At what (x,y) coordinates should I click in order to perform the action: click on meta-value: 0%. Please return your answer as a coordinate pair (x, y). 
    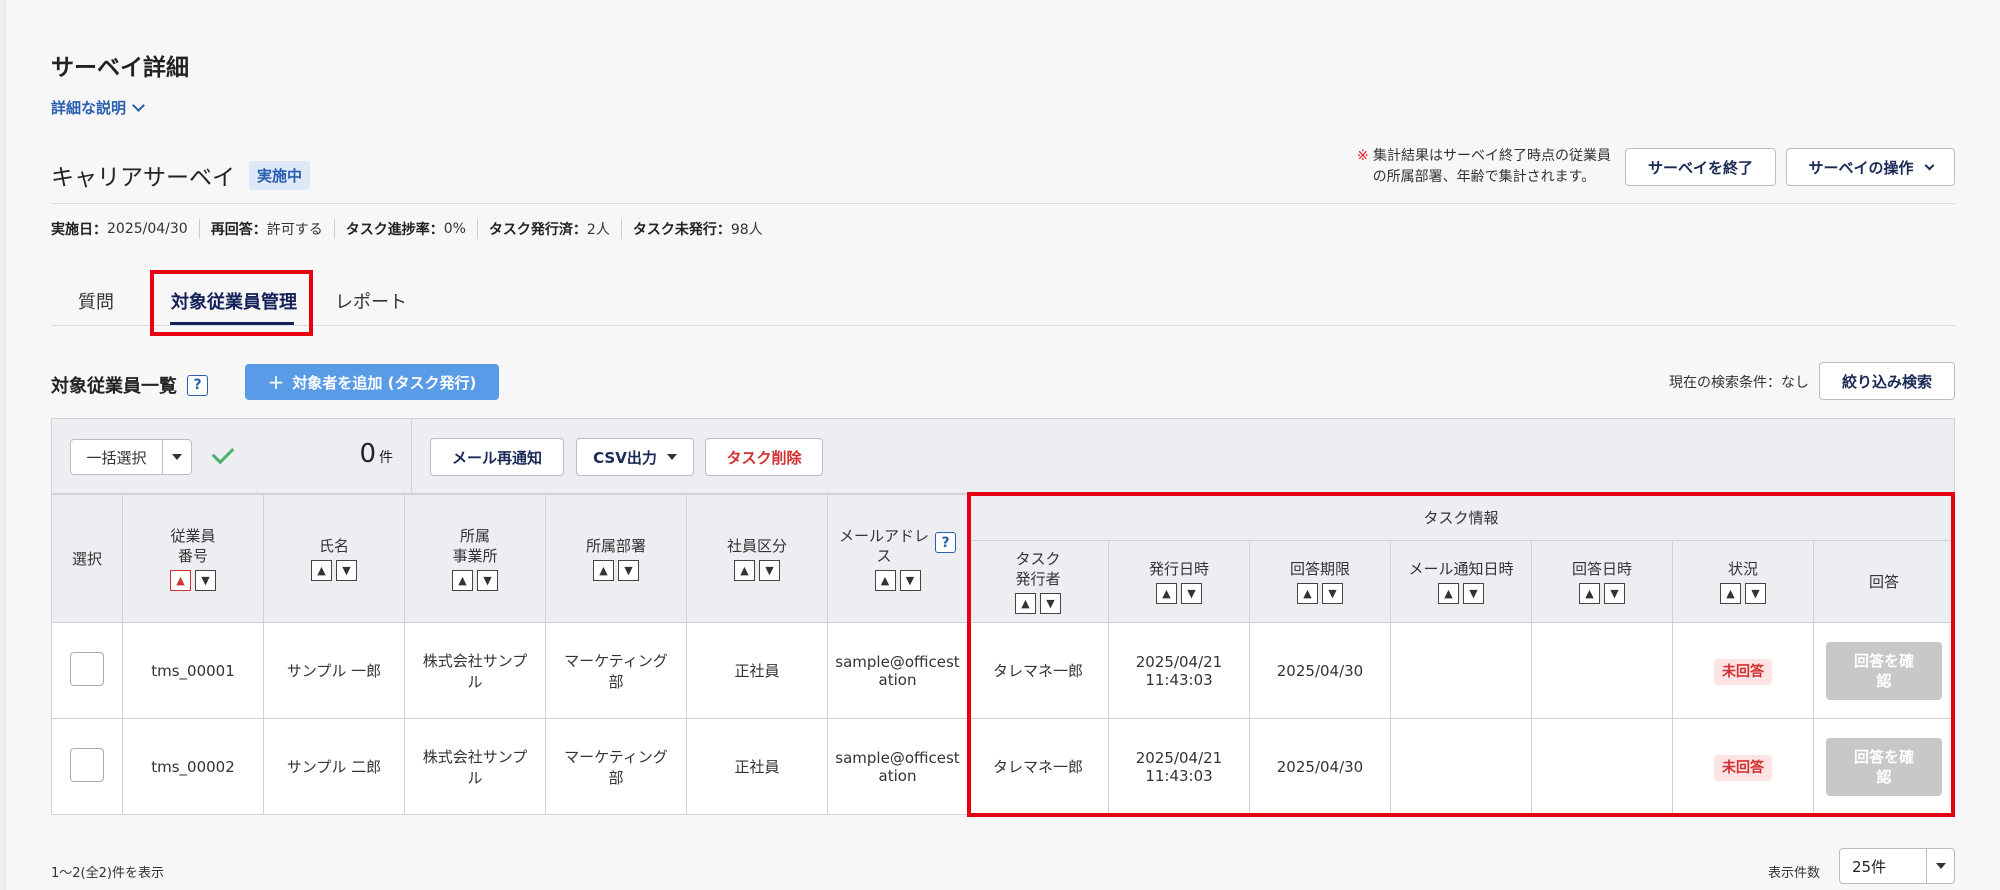
    Looking at the image, I should click on (454, 229).